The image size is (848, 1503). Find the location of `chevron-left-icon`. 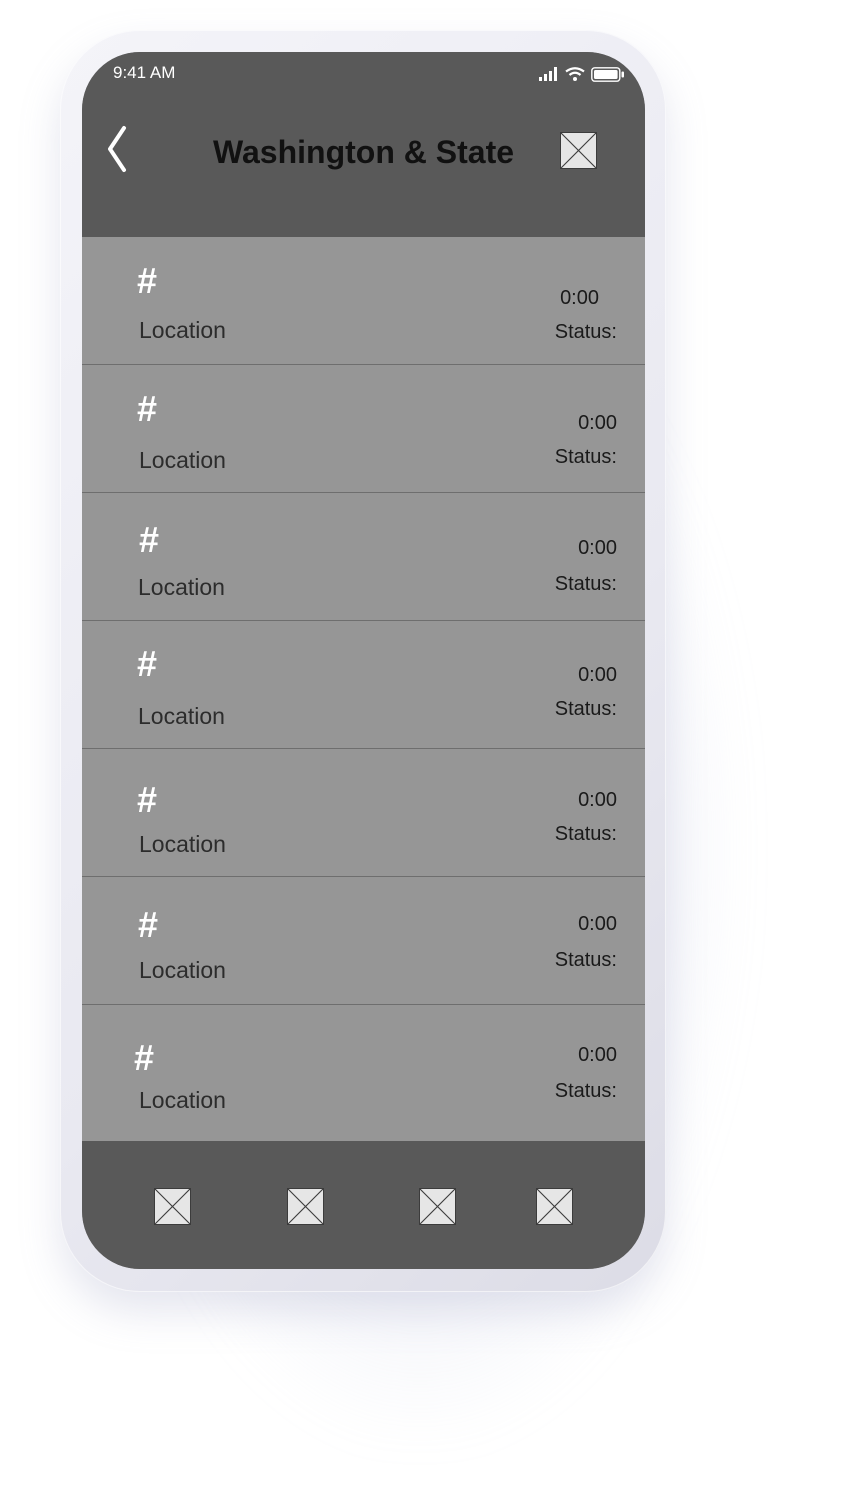

chevron-left-icon is located at coordinates (117, 149).